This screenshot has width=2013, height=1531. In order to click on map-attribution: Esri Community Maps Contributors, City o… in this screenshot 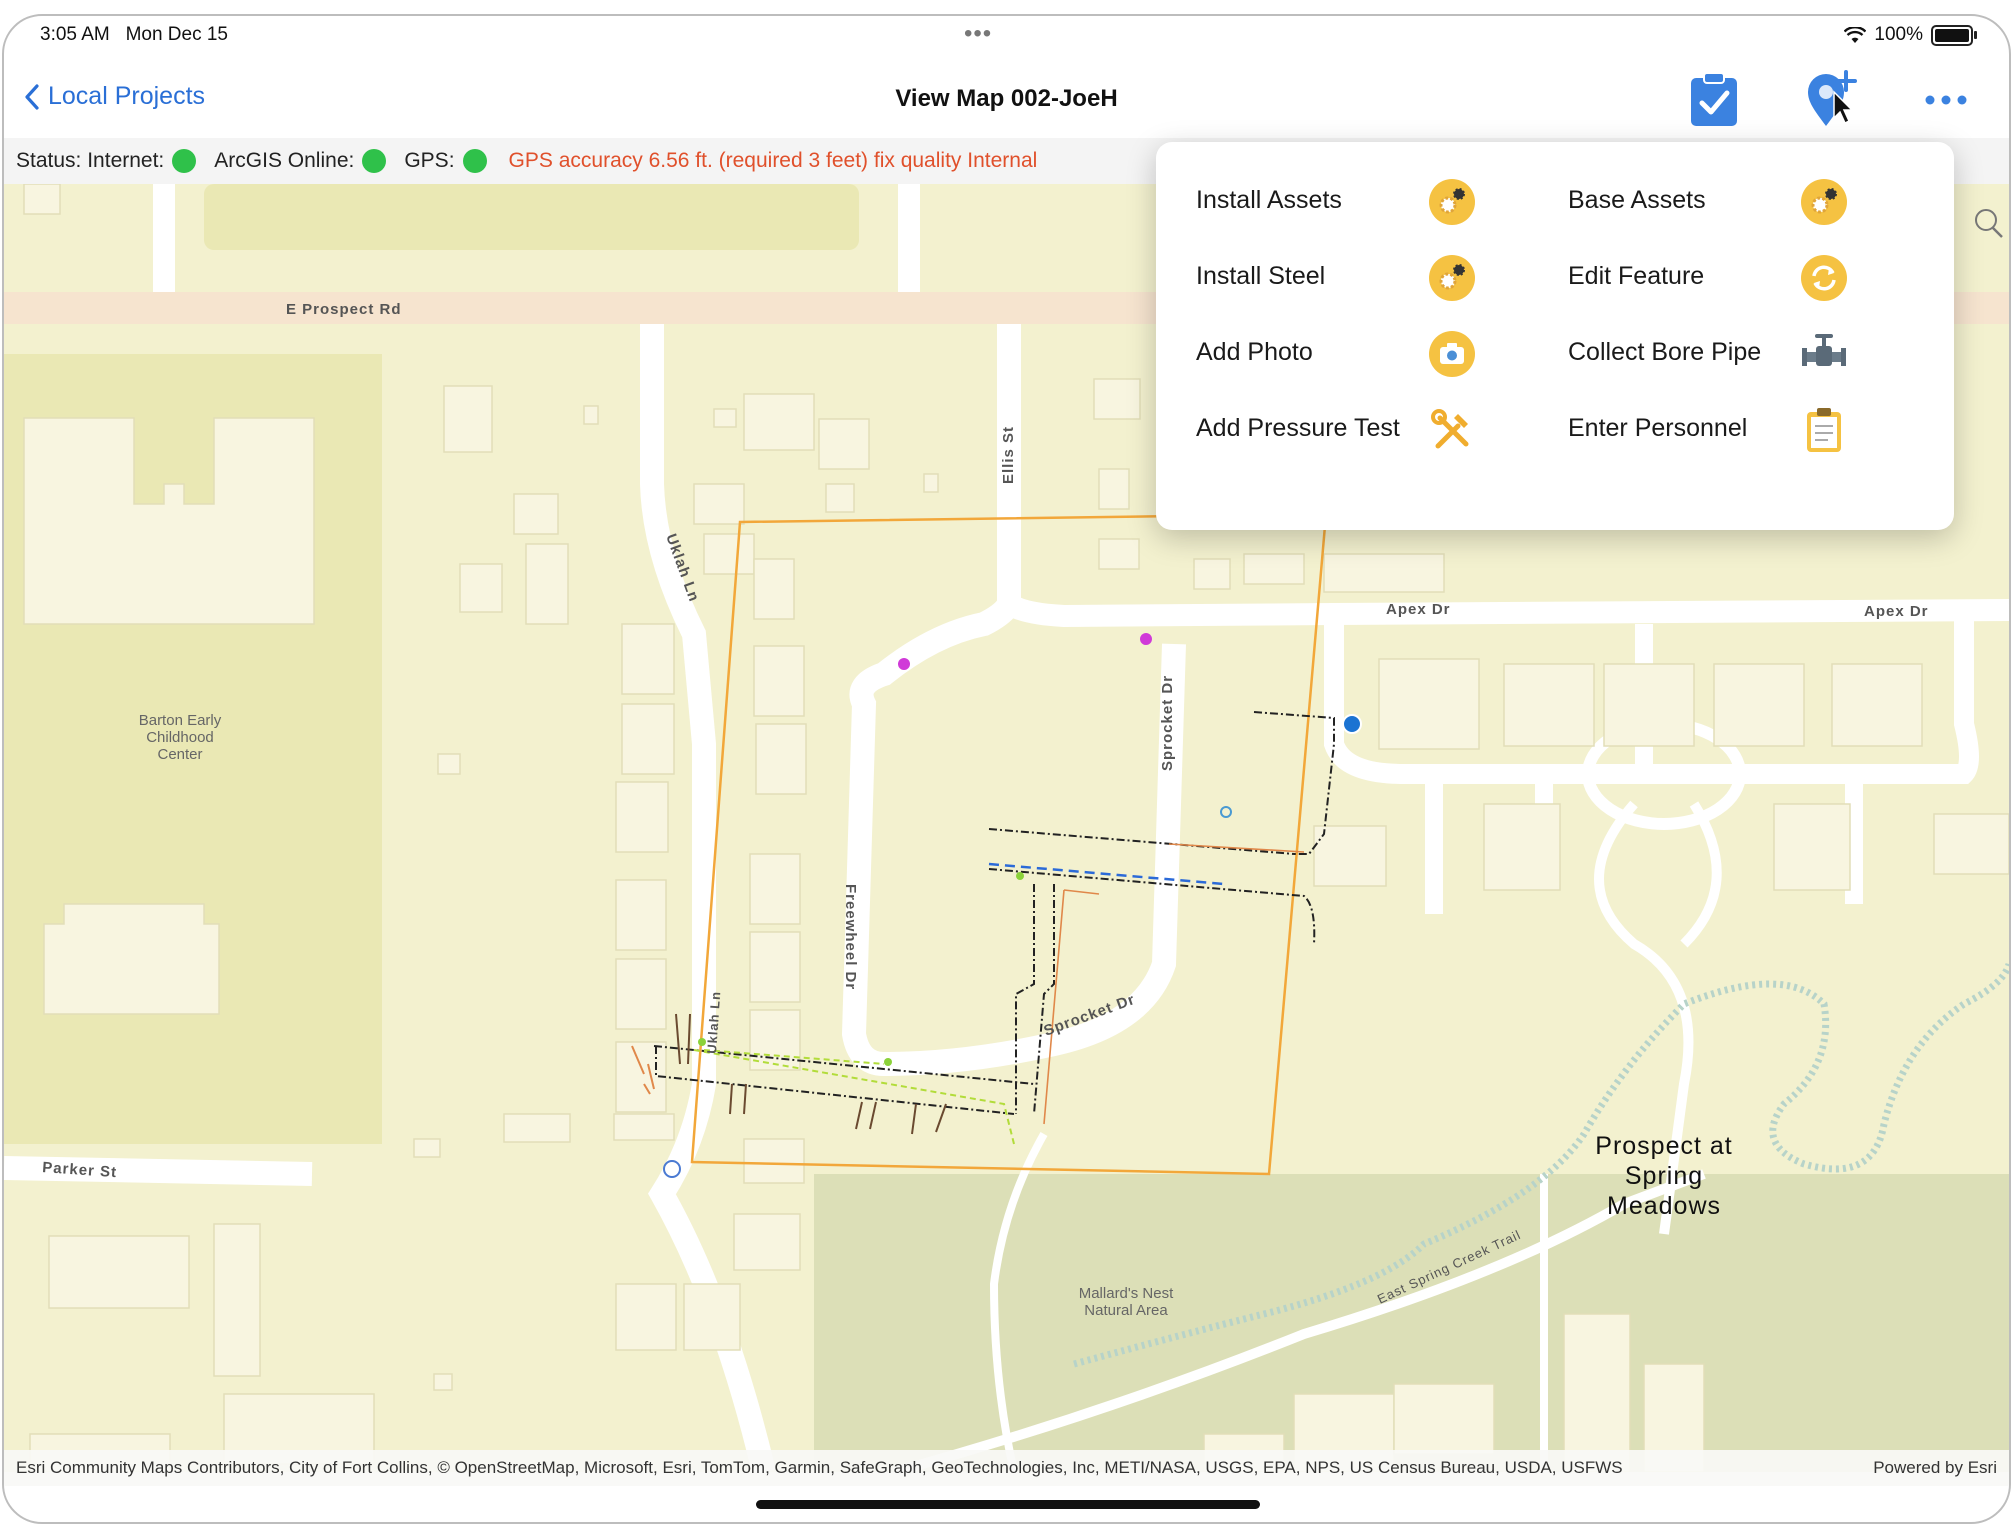, I will do `click(1006, 1468)`.